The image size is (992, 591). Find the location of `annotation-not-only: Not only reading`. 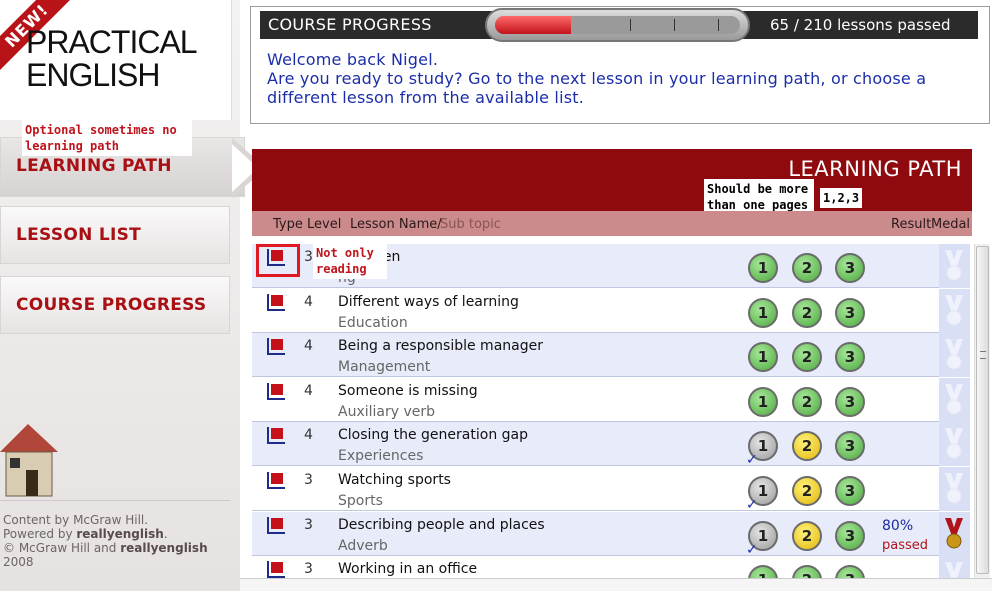

annotation-not-only: Not only reading is located at coordinates (350, 261).